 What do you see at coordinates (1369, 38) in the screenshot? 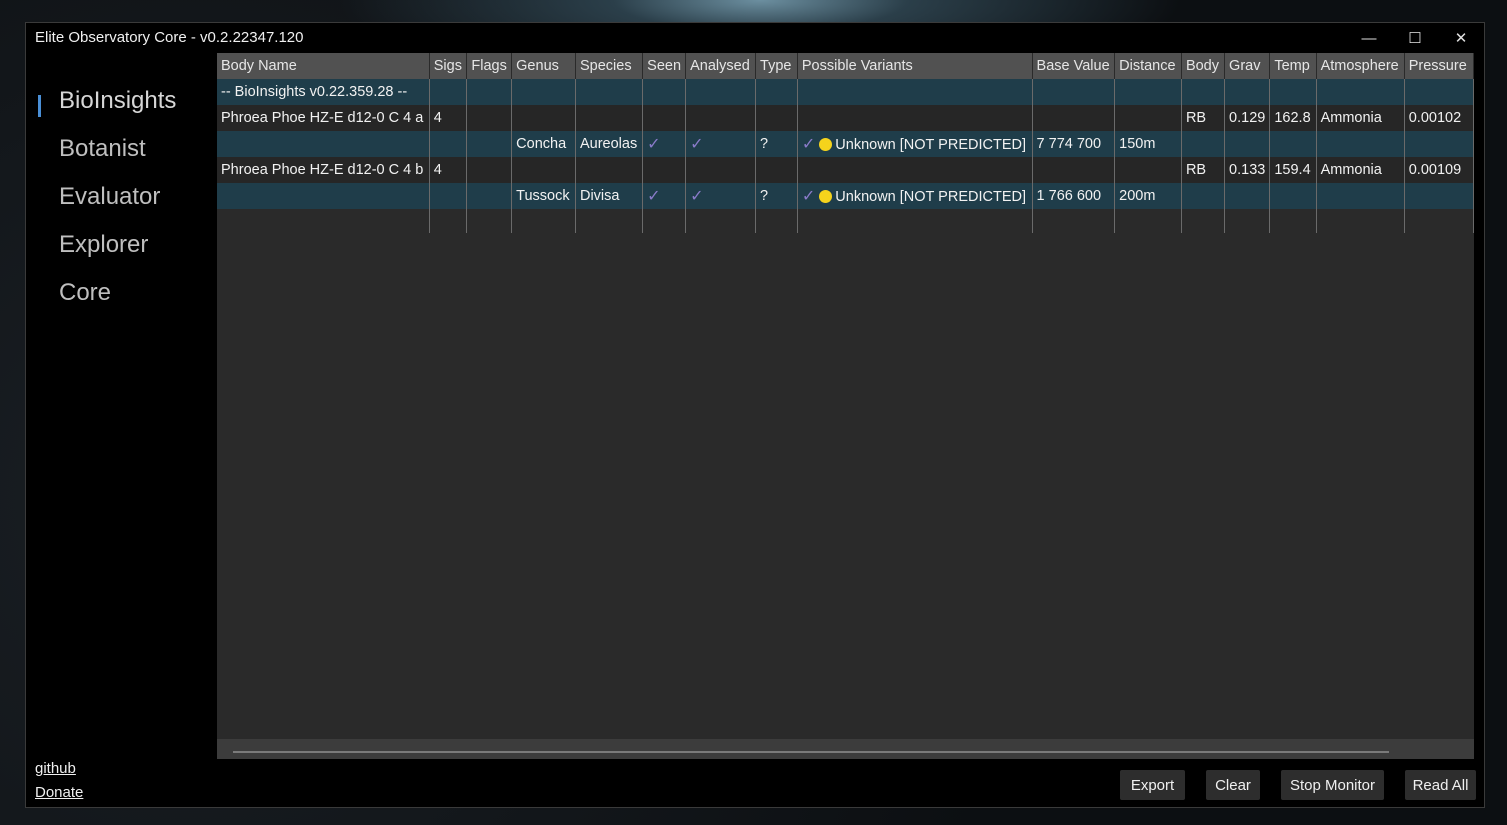
I see `minimize-button: —` at bounding box center [1369, 38].